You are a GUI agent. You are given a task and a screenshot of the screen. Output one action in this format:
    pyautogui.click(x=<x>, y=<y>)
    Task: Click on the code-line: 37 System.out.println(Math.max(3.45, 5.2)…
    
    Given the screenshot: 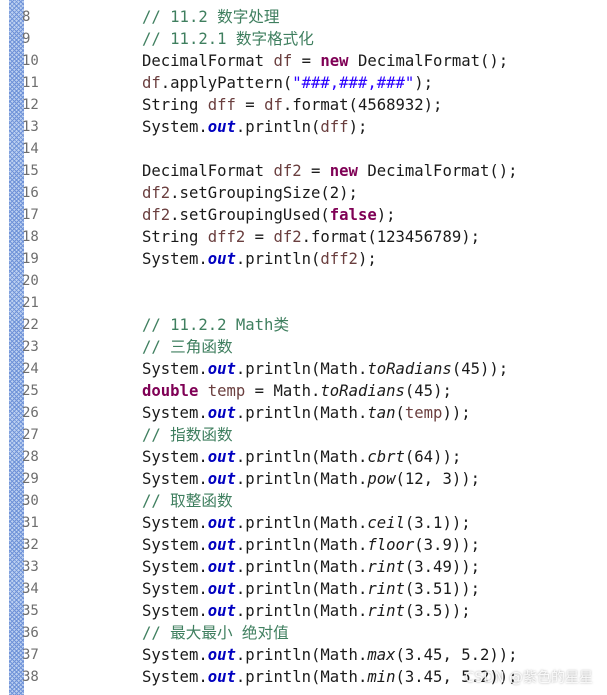 What is the action you would take?
    pyautogui.click(x=303, y=655)
    